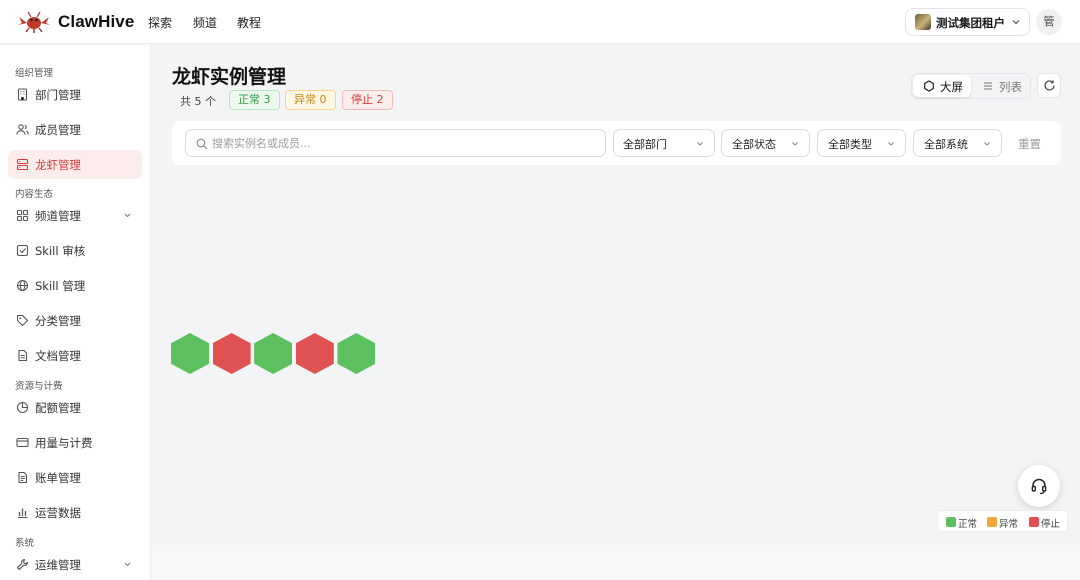 This screenshot has width=1080, height=580. Describe the element at coordinates (22, 215) in the screenshot. I see `grid-icon` at that location.